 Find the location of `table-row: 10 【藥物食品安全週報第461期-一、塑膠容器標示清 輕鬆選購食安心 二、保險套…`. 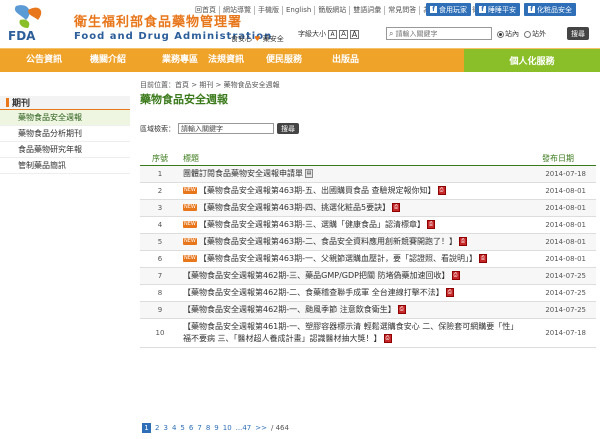

table-row: 10 【藥物食品安全週報第461期-一、塑膠容器標示清 輕鬆選購食安心 二、保險套… is located at coordinates (368, 333).